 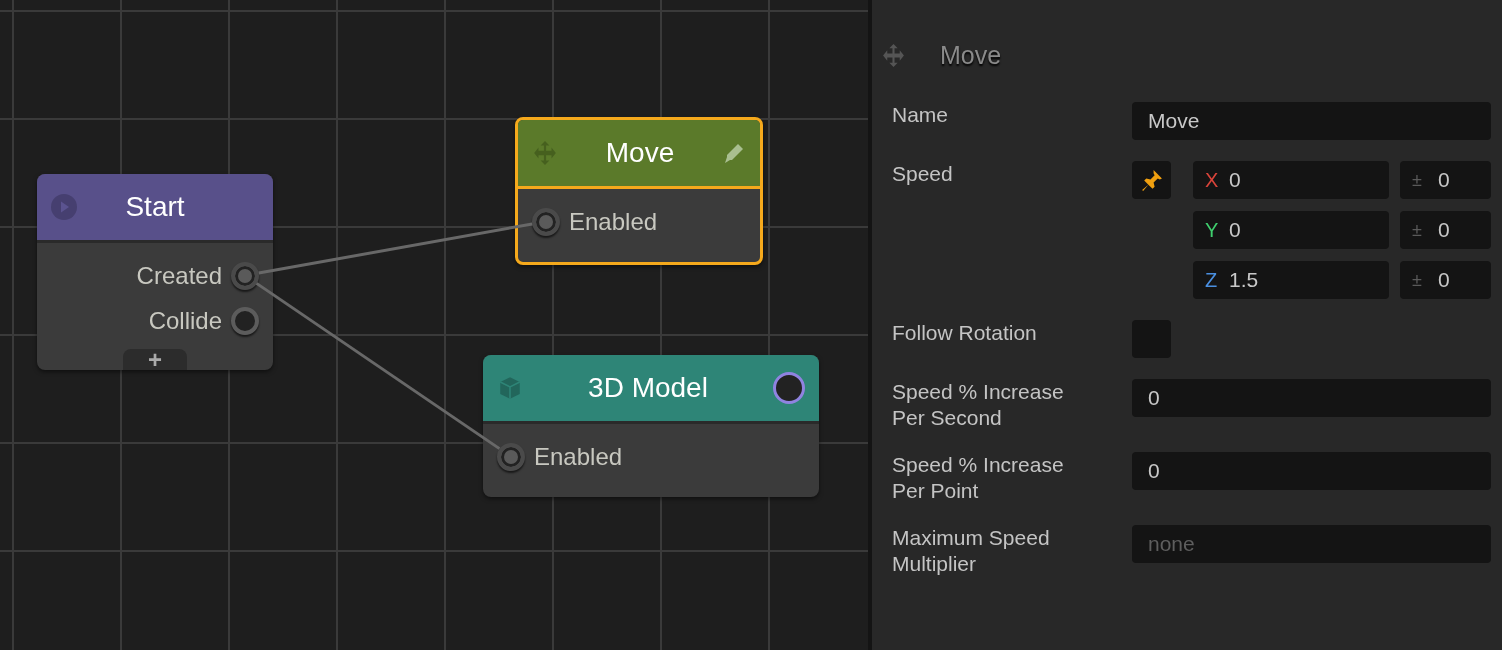 I want to click on graph-node: Start Created Collide +, so click(x=155, y=272).